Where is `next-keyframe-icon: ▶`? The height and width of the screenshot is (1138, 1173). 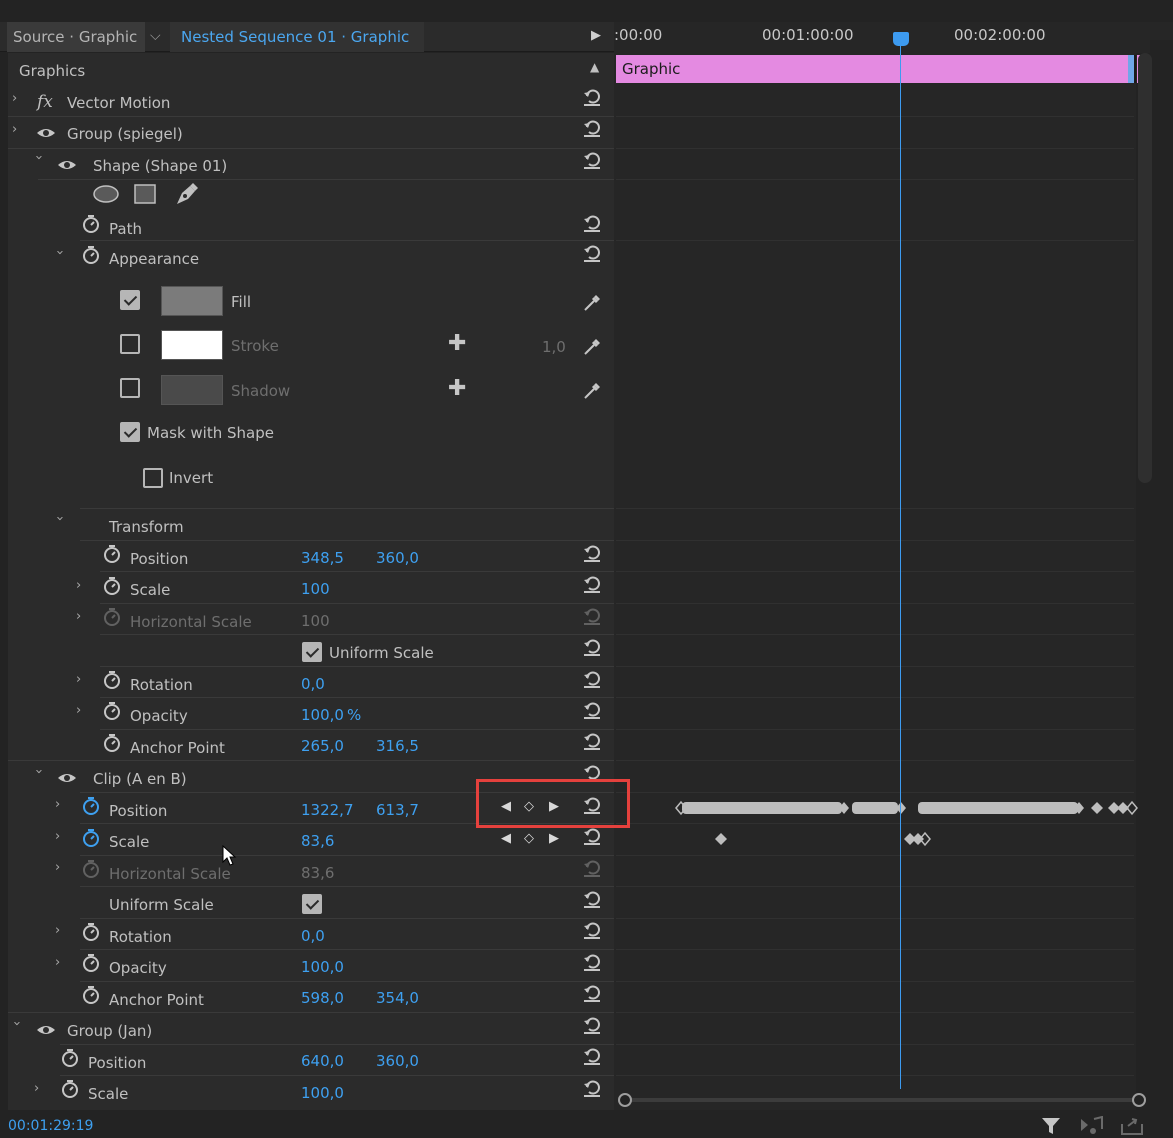 next-keyframe-icon: ▶ is located at coordinates (554, 838).